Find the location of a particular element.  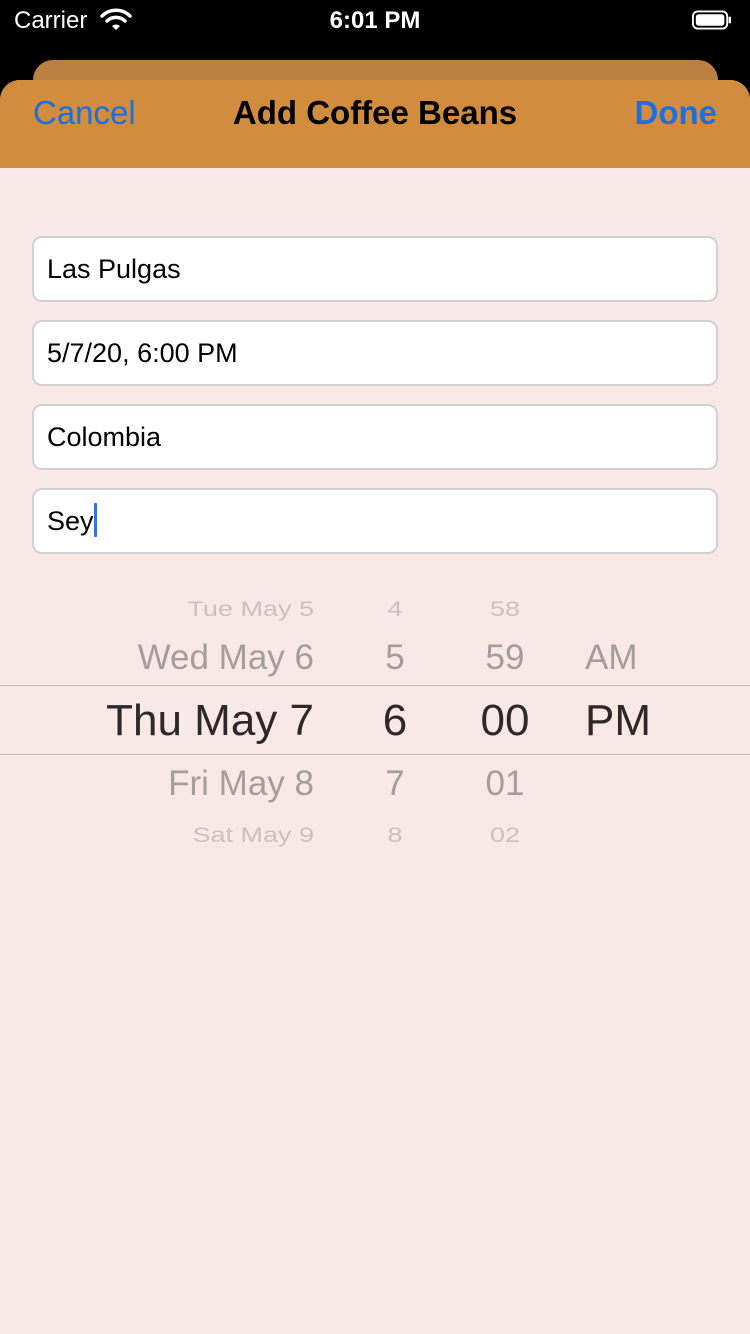

battery-icon is located at coordinates (712, 20).